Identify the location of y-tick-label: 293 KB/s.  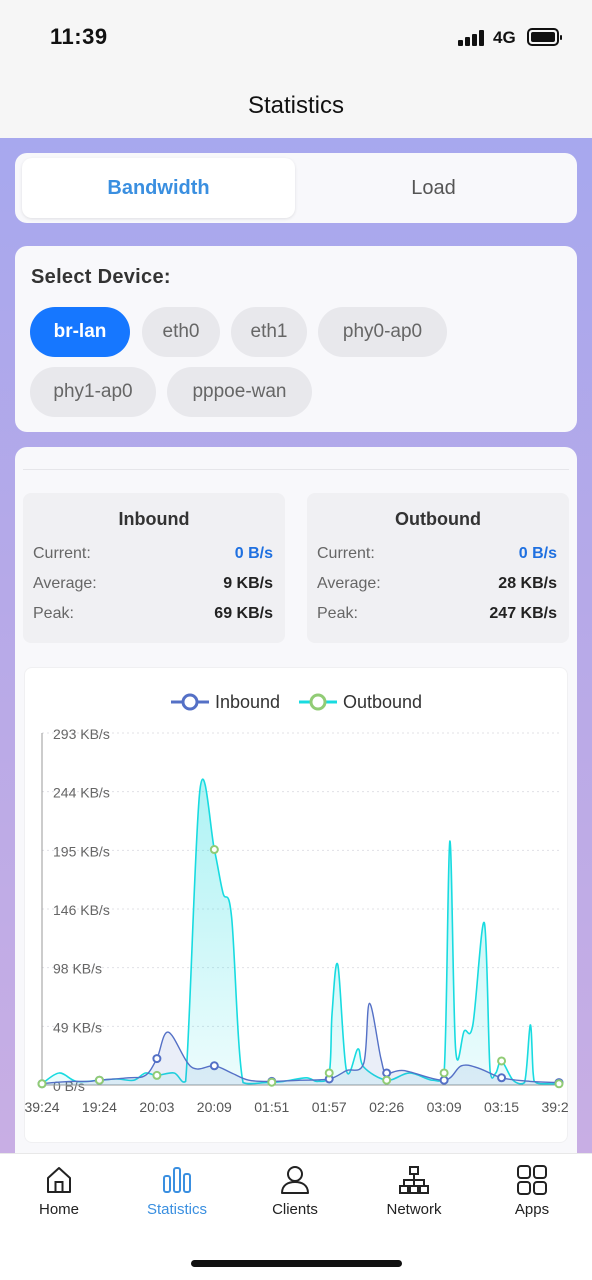
(81, 734).